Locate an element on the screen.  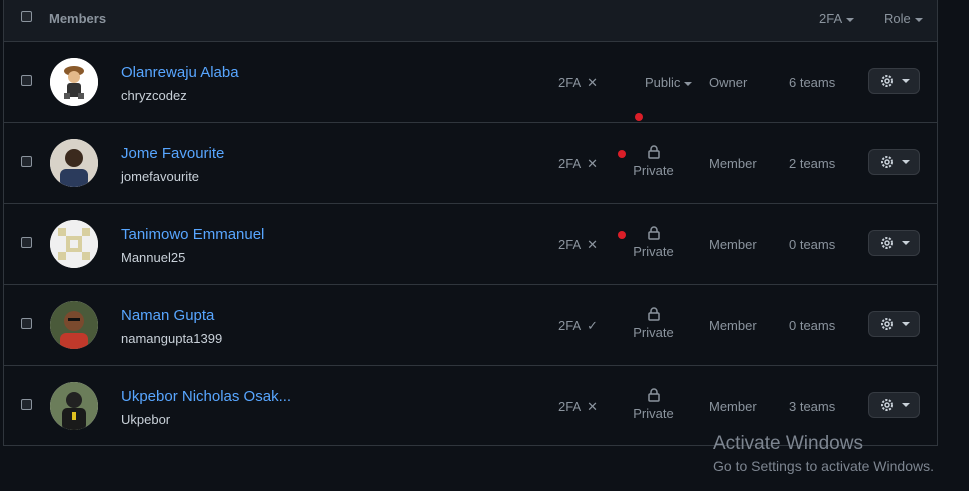
member-role: Owner is located at coordinates (728, 82).